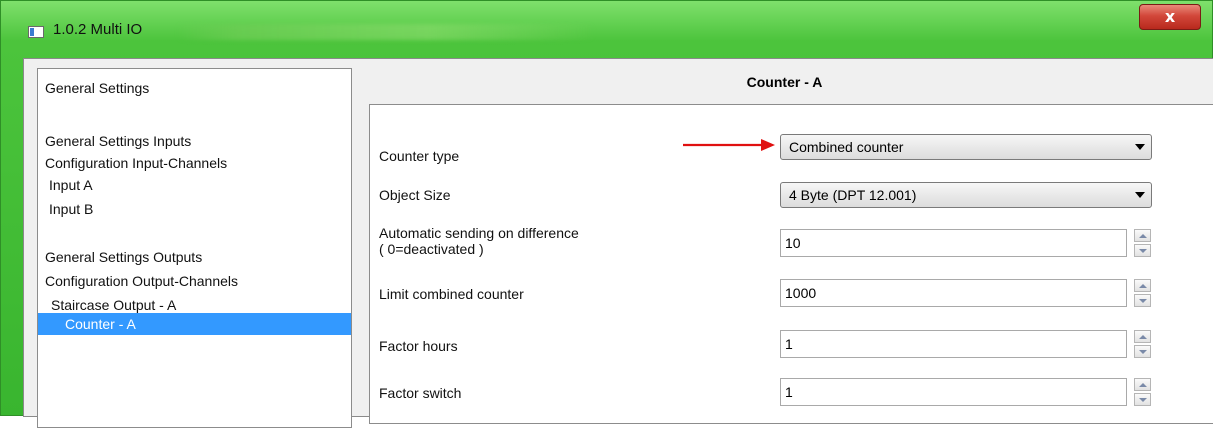  I want to click on title-bar: 1.0.2 Multi IO x, so click(607, 29).